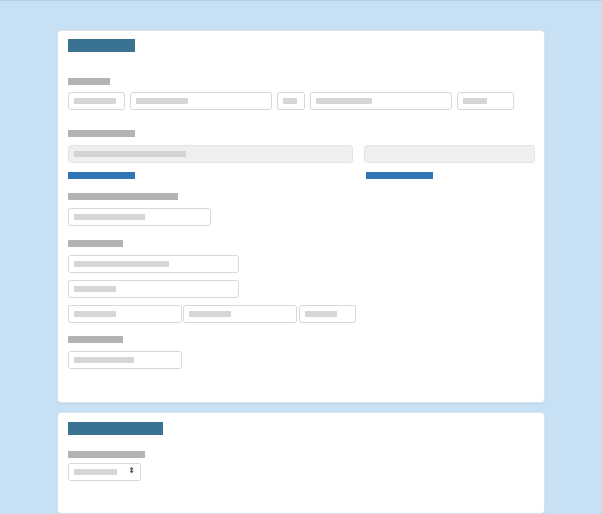 The width and height of the screenshot is (602, 514). What do you see at coordinates (131, 470) in the screenshot?
I see `updown-caret-icon: ⬍` at bounding box center [131, 470].